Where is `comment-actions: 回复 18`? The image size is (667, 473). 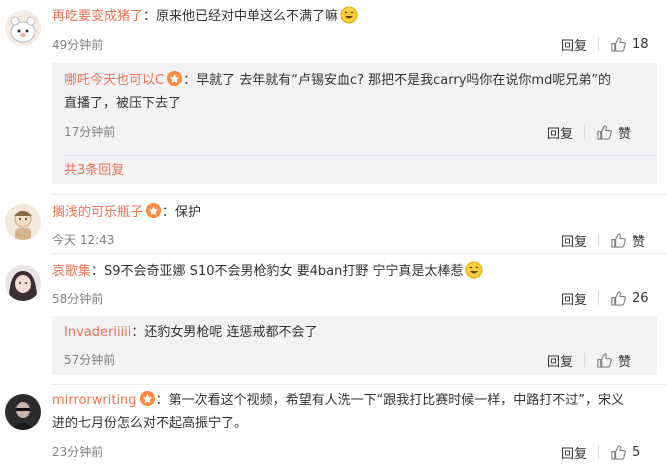
comment-actions: 回复 18 is located at coordinates (605, 44).